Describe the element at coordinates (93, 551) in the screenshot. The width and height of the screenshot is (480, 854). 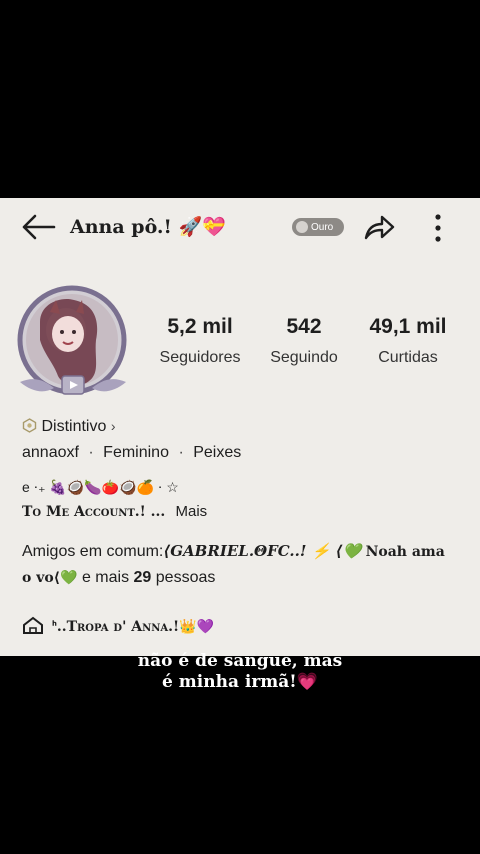
I see `mutual-prefix: Amigos em comum:` at that location.